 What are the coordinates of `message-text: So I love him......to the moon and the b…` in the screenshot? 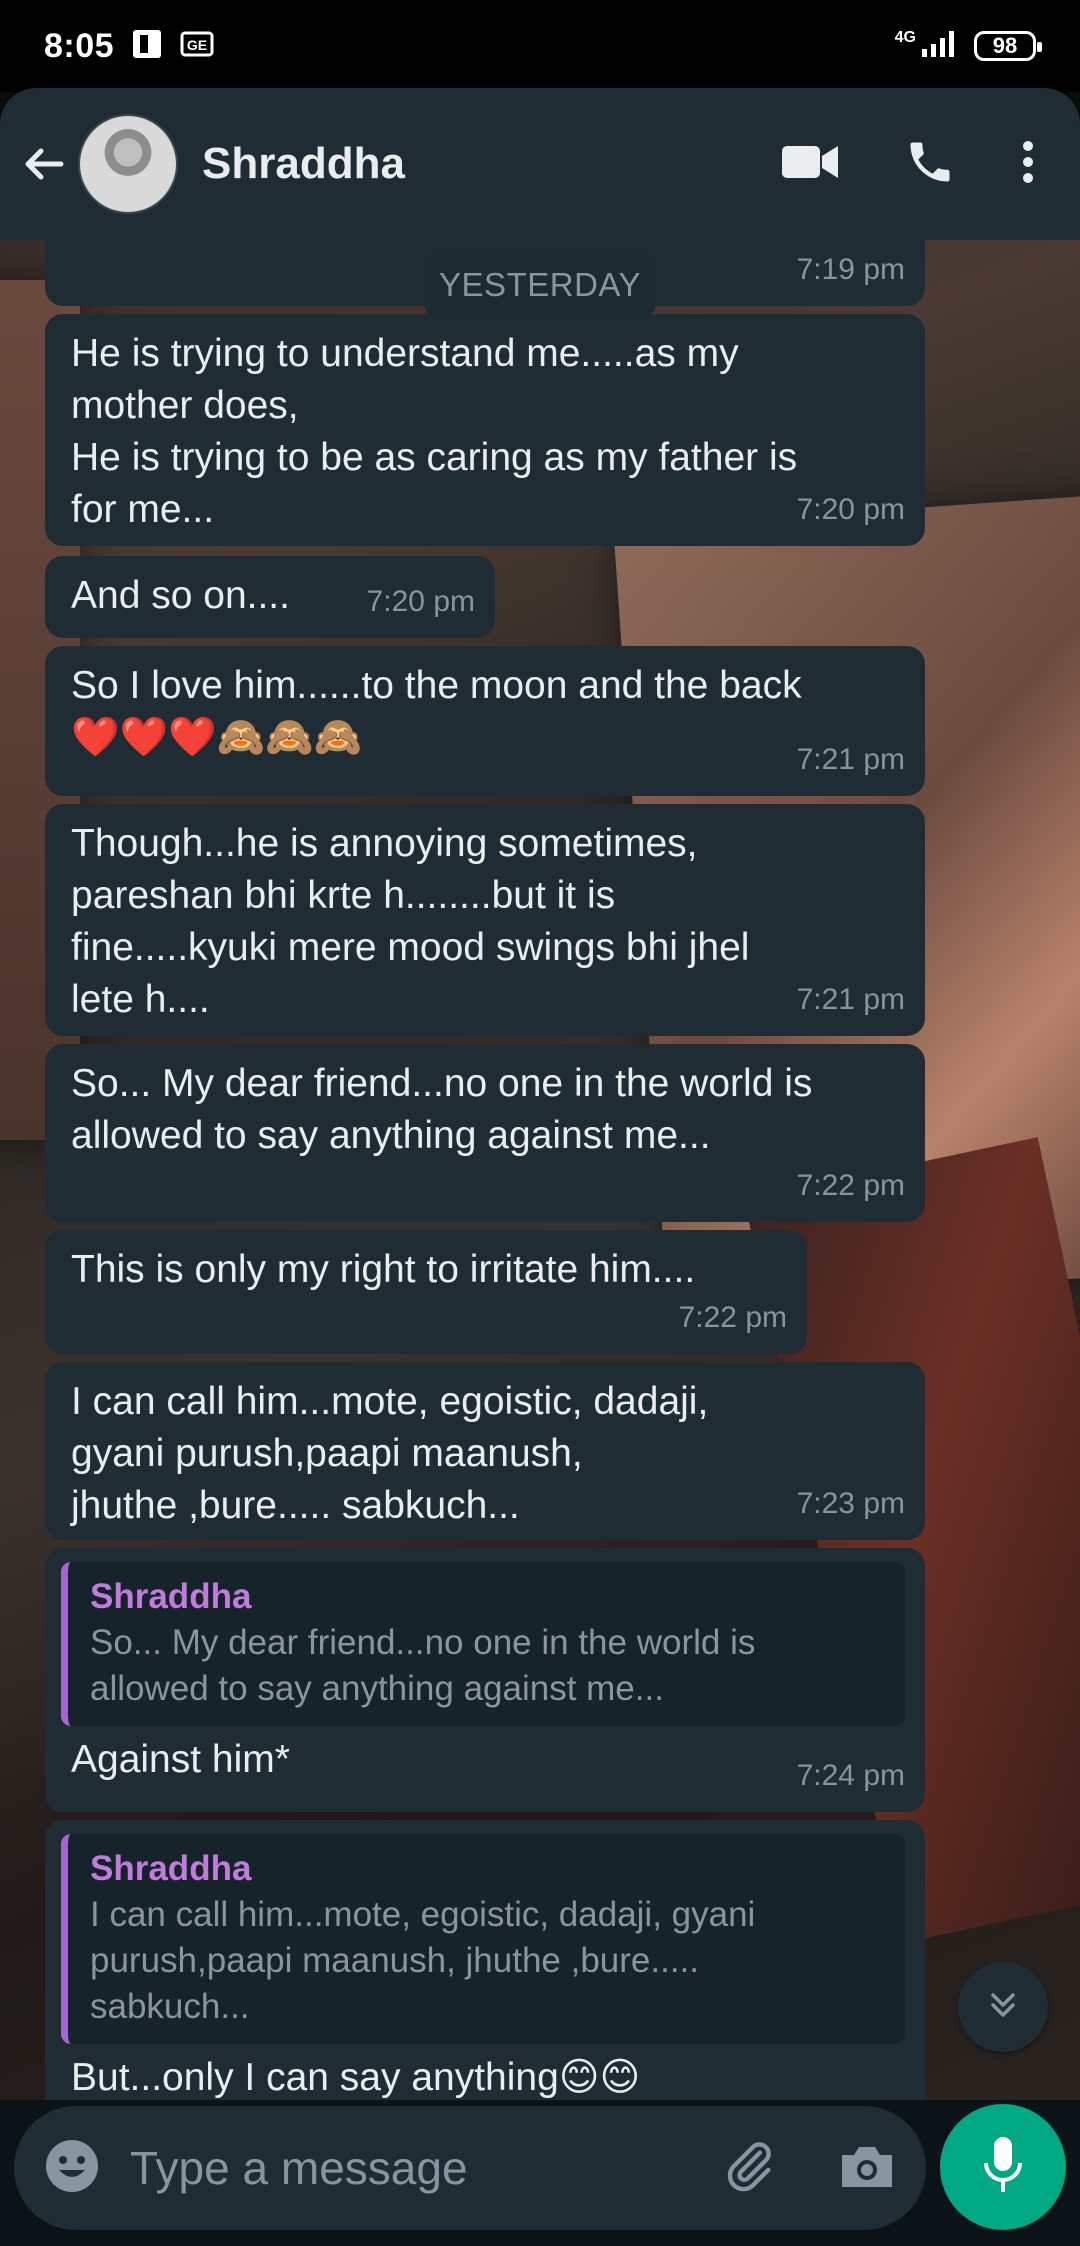 It's located at (436, 711).